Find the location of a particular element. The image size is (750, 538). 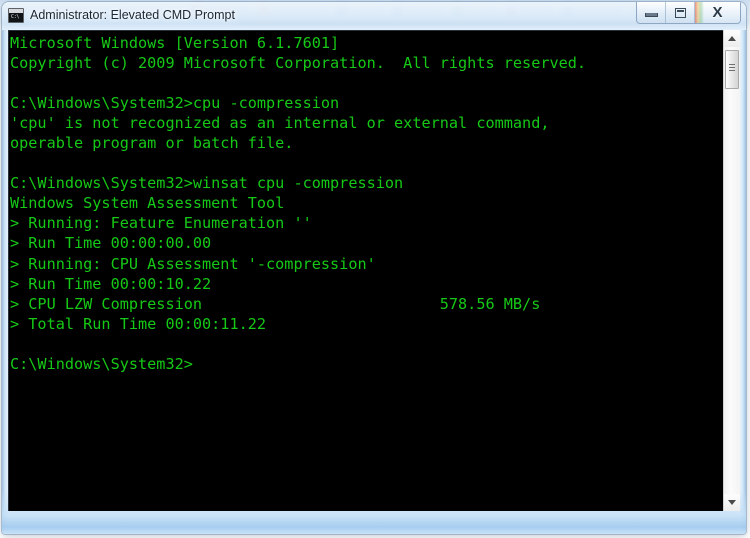

console-line: > Running: Feature Enumeration '' is located at coordinates (161, 223).